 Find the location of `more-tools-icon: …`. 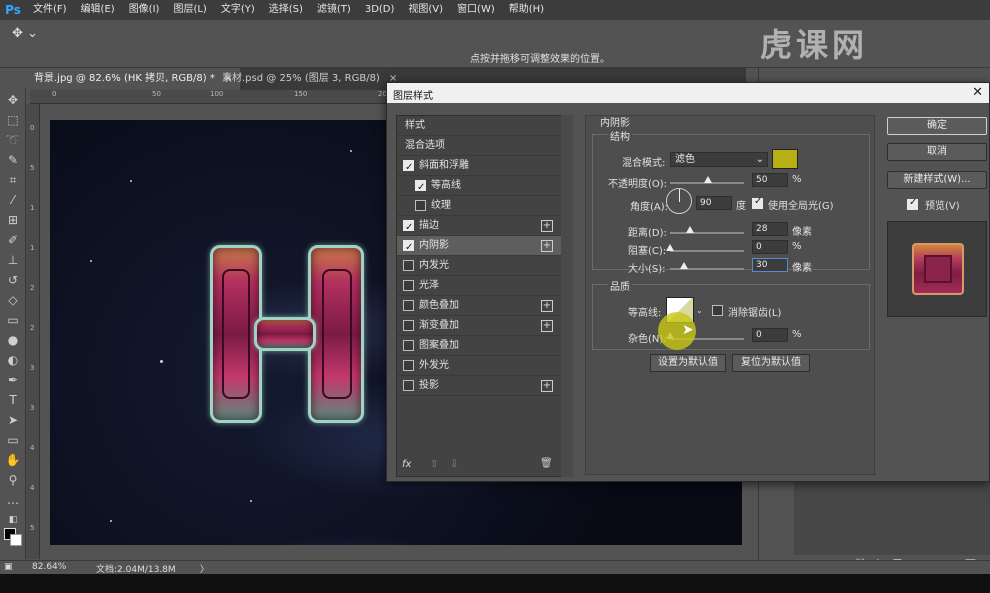

more-tools-icon: … is located at coordinates (13, 500).